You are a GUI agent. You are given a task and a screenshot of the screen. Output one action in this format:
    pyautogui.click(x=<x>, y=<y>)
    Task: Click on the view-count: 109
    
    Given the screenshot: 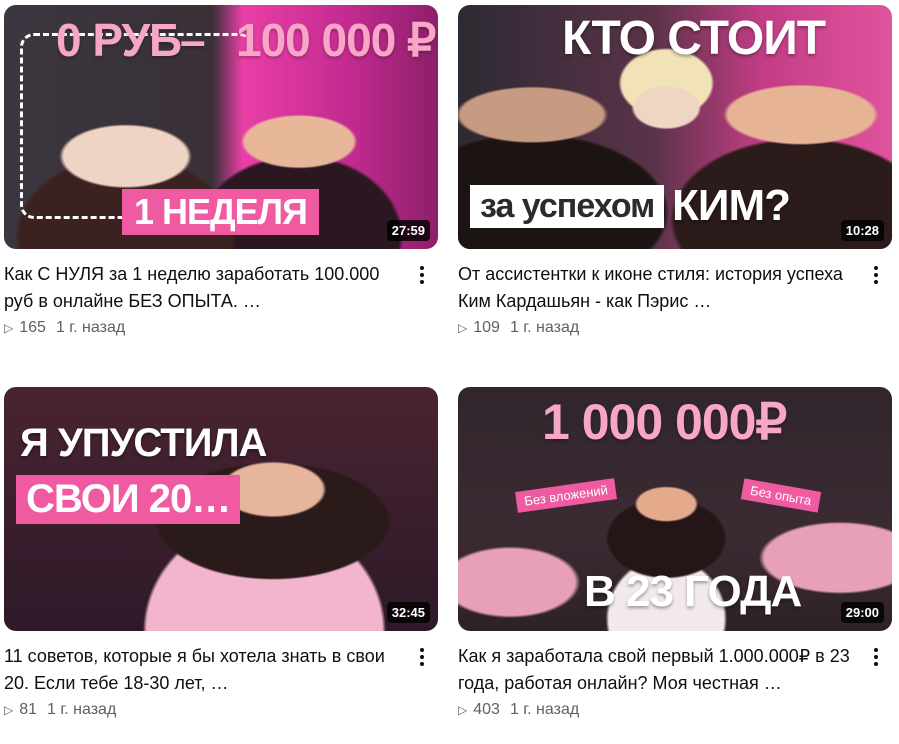 What is the action you would take?
    pyautogui.click(x=486, y=327)
    